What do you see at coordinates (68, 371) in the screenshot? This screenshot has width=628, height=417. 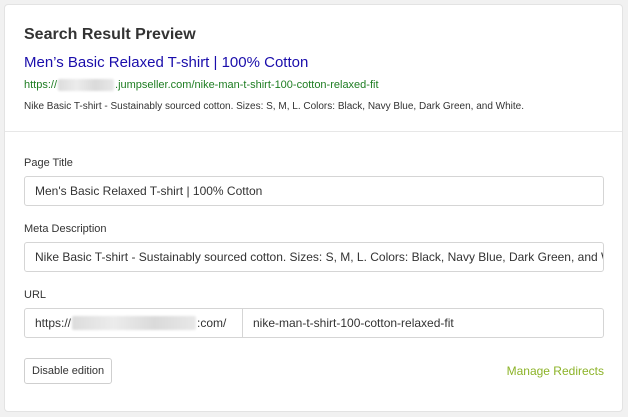 I see `disable-edition-button: Disable edition` at bounding box center [68, 371].